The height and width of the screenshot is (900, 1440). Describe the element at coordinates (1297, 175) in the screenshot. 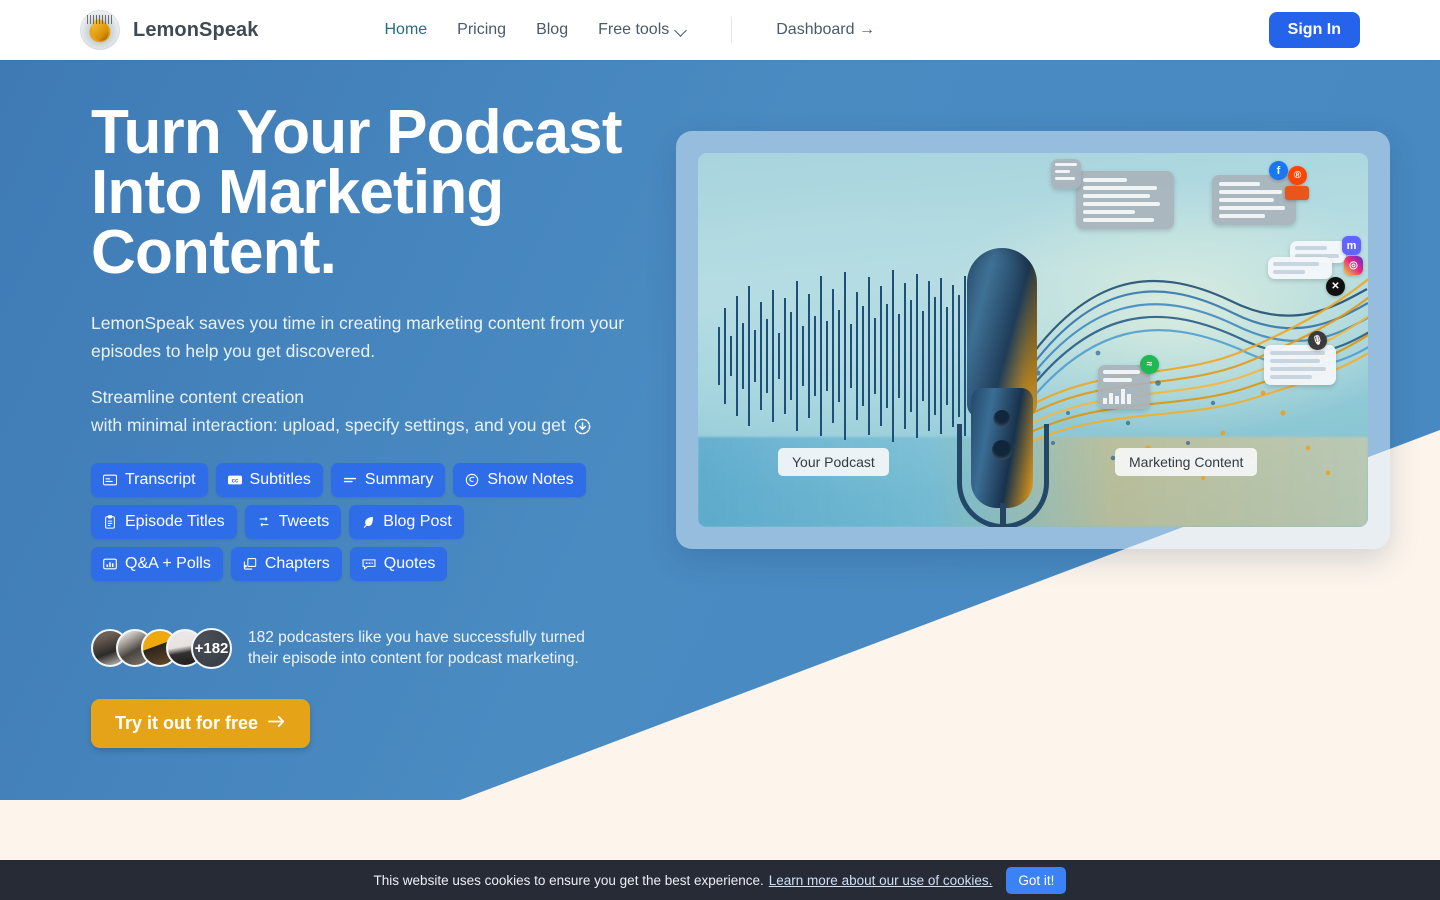

I see `reddit-icon: ®` at that location.